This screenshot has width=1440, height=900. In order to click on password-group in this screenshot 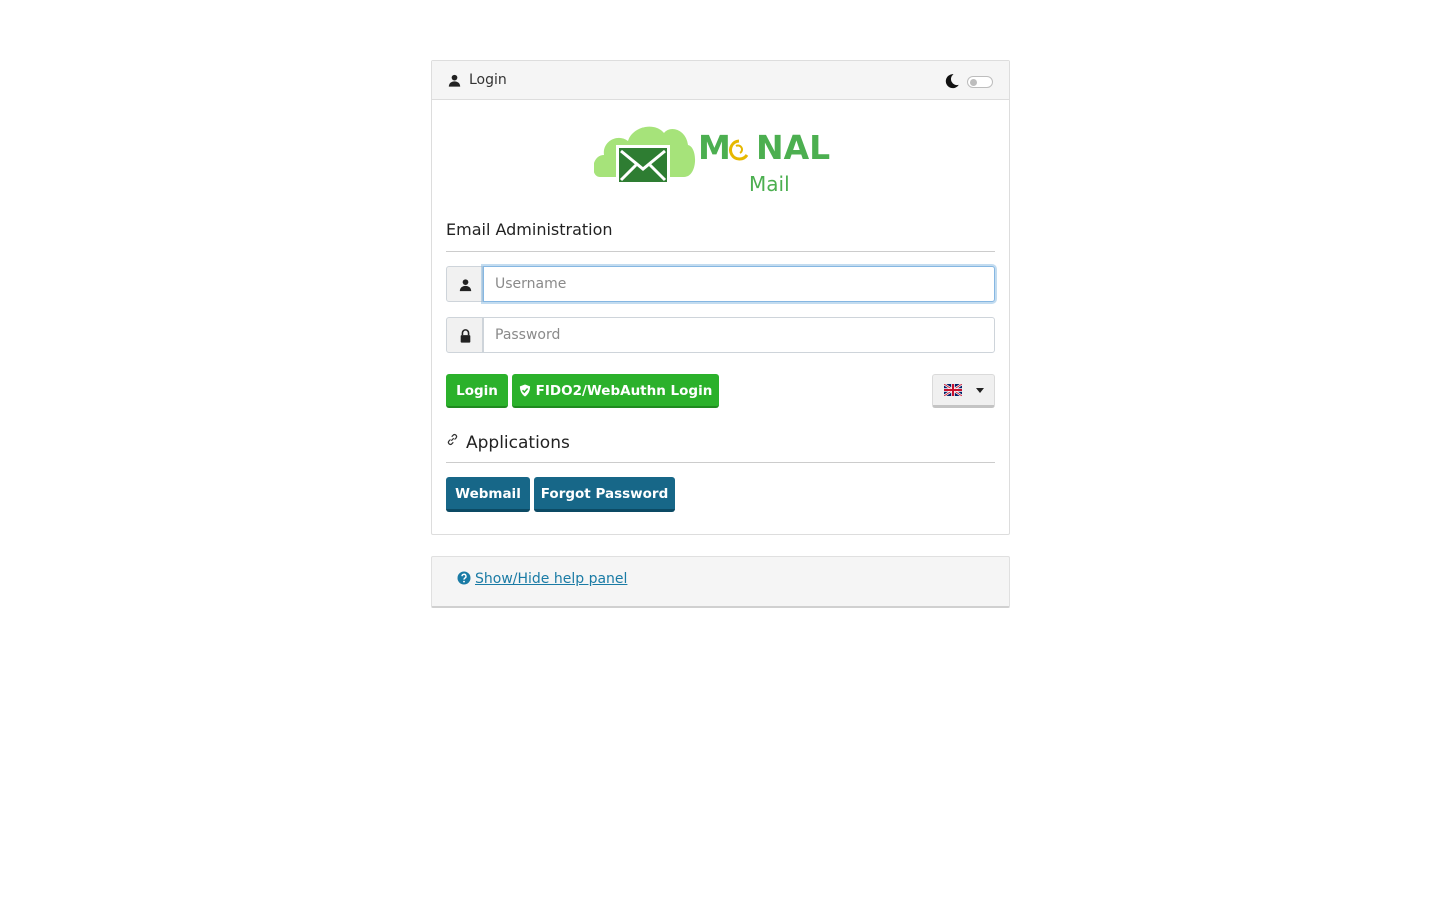, I will do `click(720, 335)`.